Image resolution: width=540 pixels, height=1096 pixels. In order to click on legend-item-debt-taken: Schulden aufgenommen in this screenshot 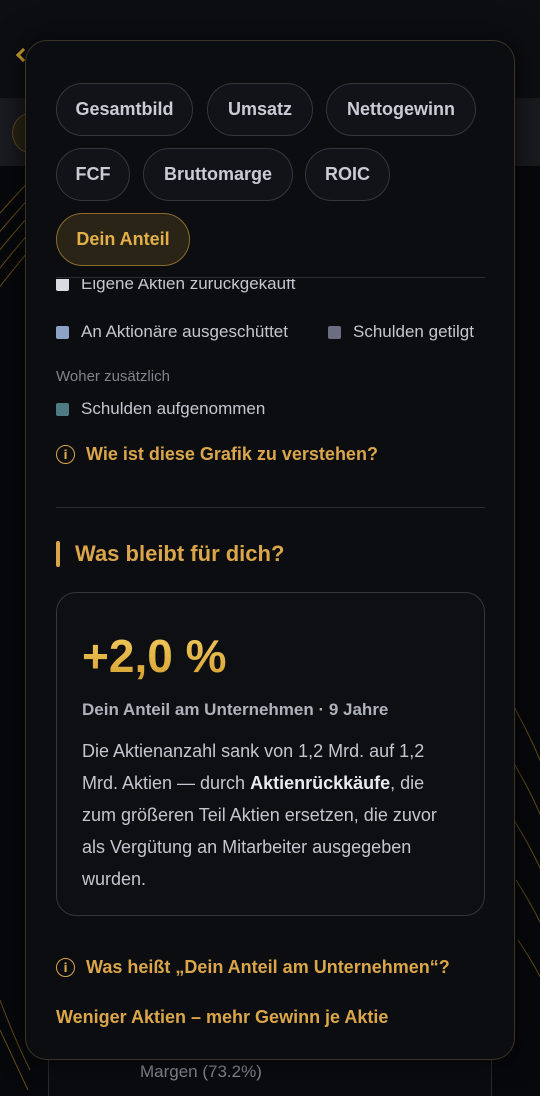, I will do `click(160, 409)`.